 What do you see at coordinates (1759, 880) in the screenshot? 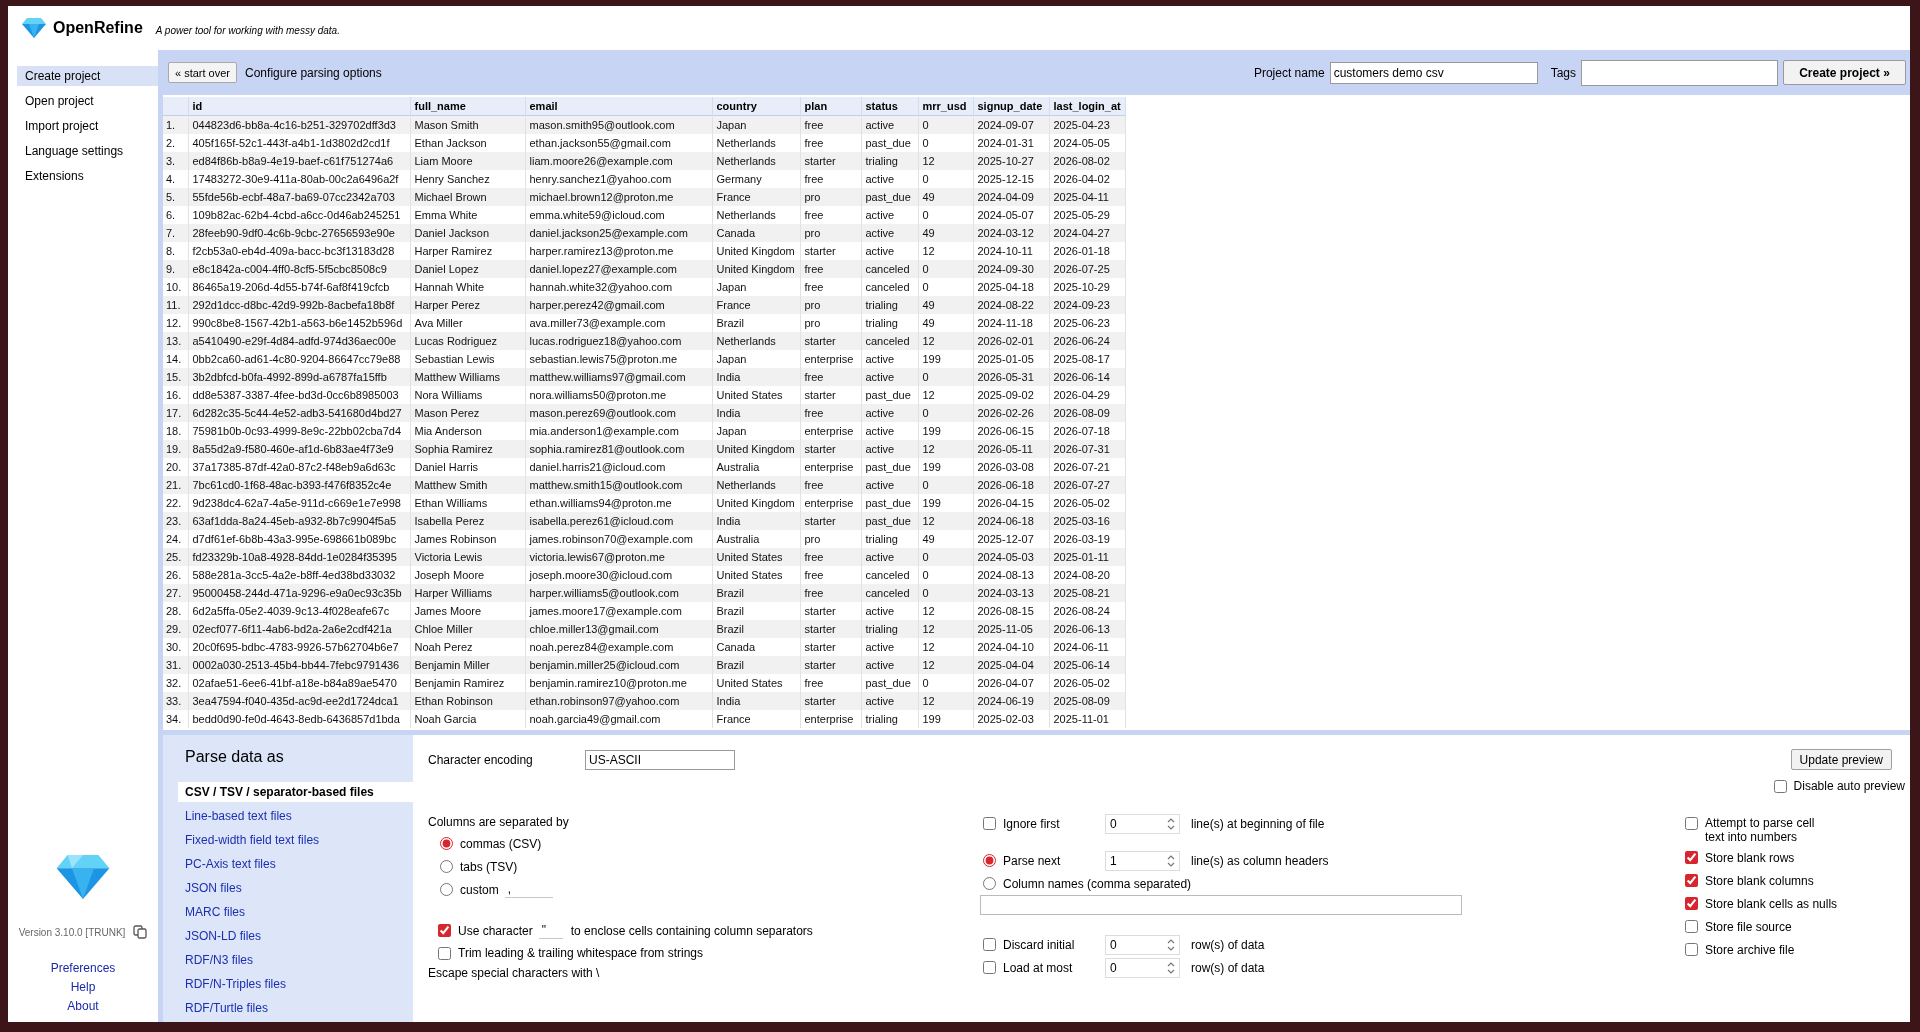
I see `option-label: Store blank columns` at bounding box center [1759, 880].